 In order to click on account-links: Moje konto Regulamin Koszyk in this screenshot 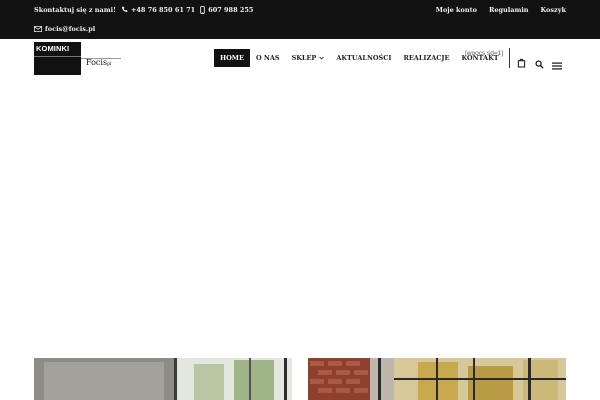, I will do `click(495, 9)`.